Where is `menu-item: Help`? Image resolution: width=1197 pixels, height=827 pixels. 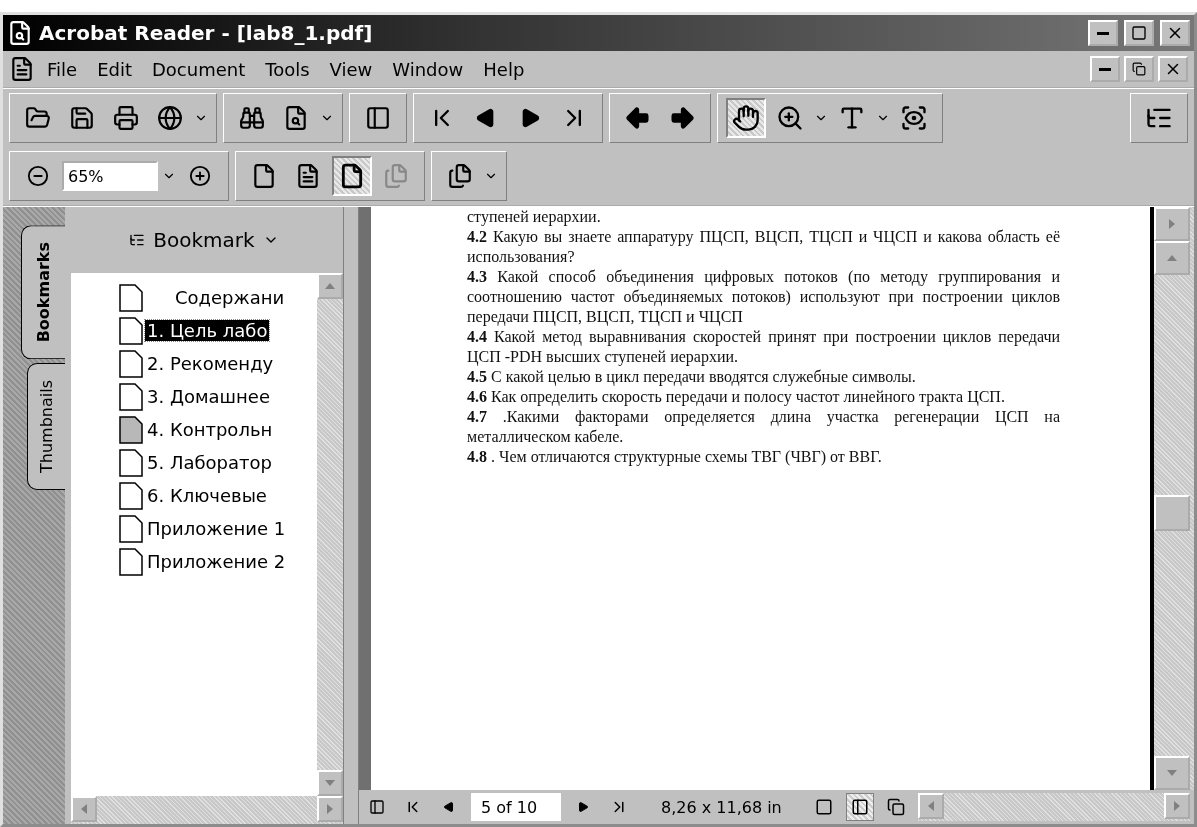
menu-item: Help is located at coordinates (504, 69).